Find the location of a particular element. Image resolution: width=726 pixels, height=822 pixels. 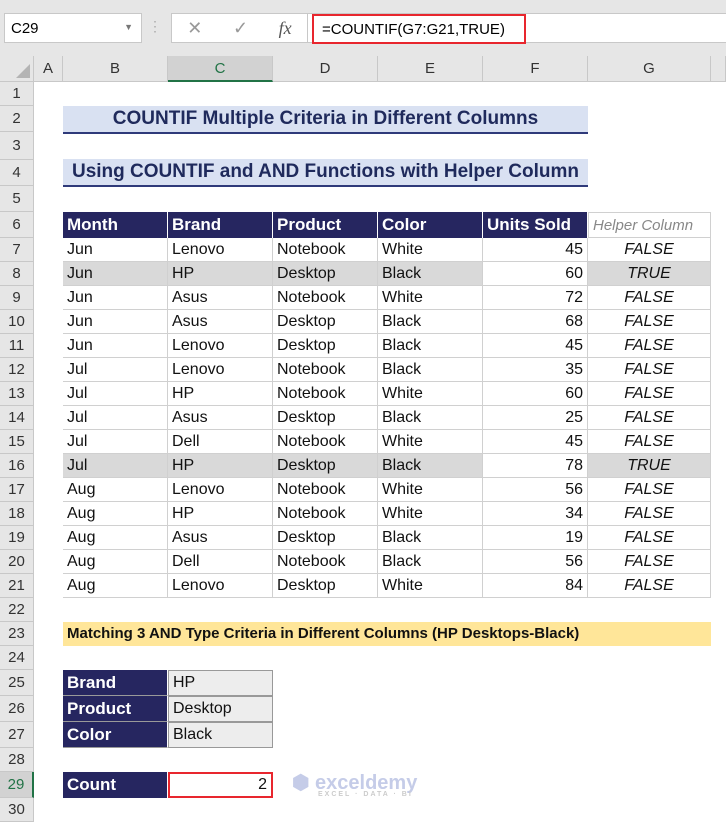

column-header-A: A is located at coordinates (48, 69).